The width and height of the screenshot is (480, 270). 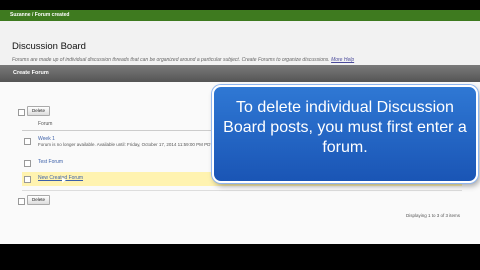 What do you see at coordinates (240, 15) in the screenshot?
I see `status-bar: Suzanne / Forum created` at bounding box center [240, 15].